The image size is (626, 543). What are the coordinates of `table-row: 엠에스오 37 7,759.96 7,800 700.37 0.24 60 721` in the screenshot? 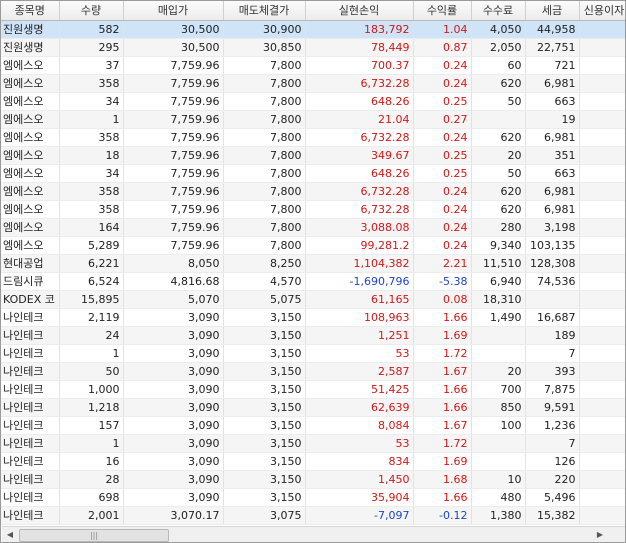 It's located at (313, 65).